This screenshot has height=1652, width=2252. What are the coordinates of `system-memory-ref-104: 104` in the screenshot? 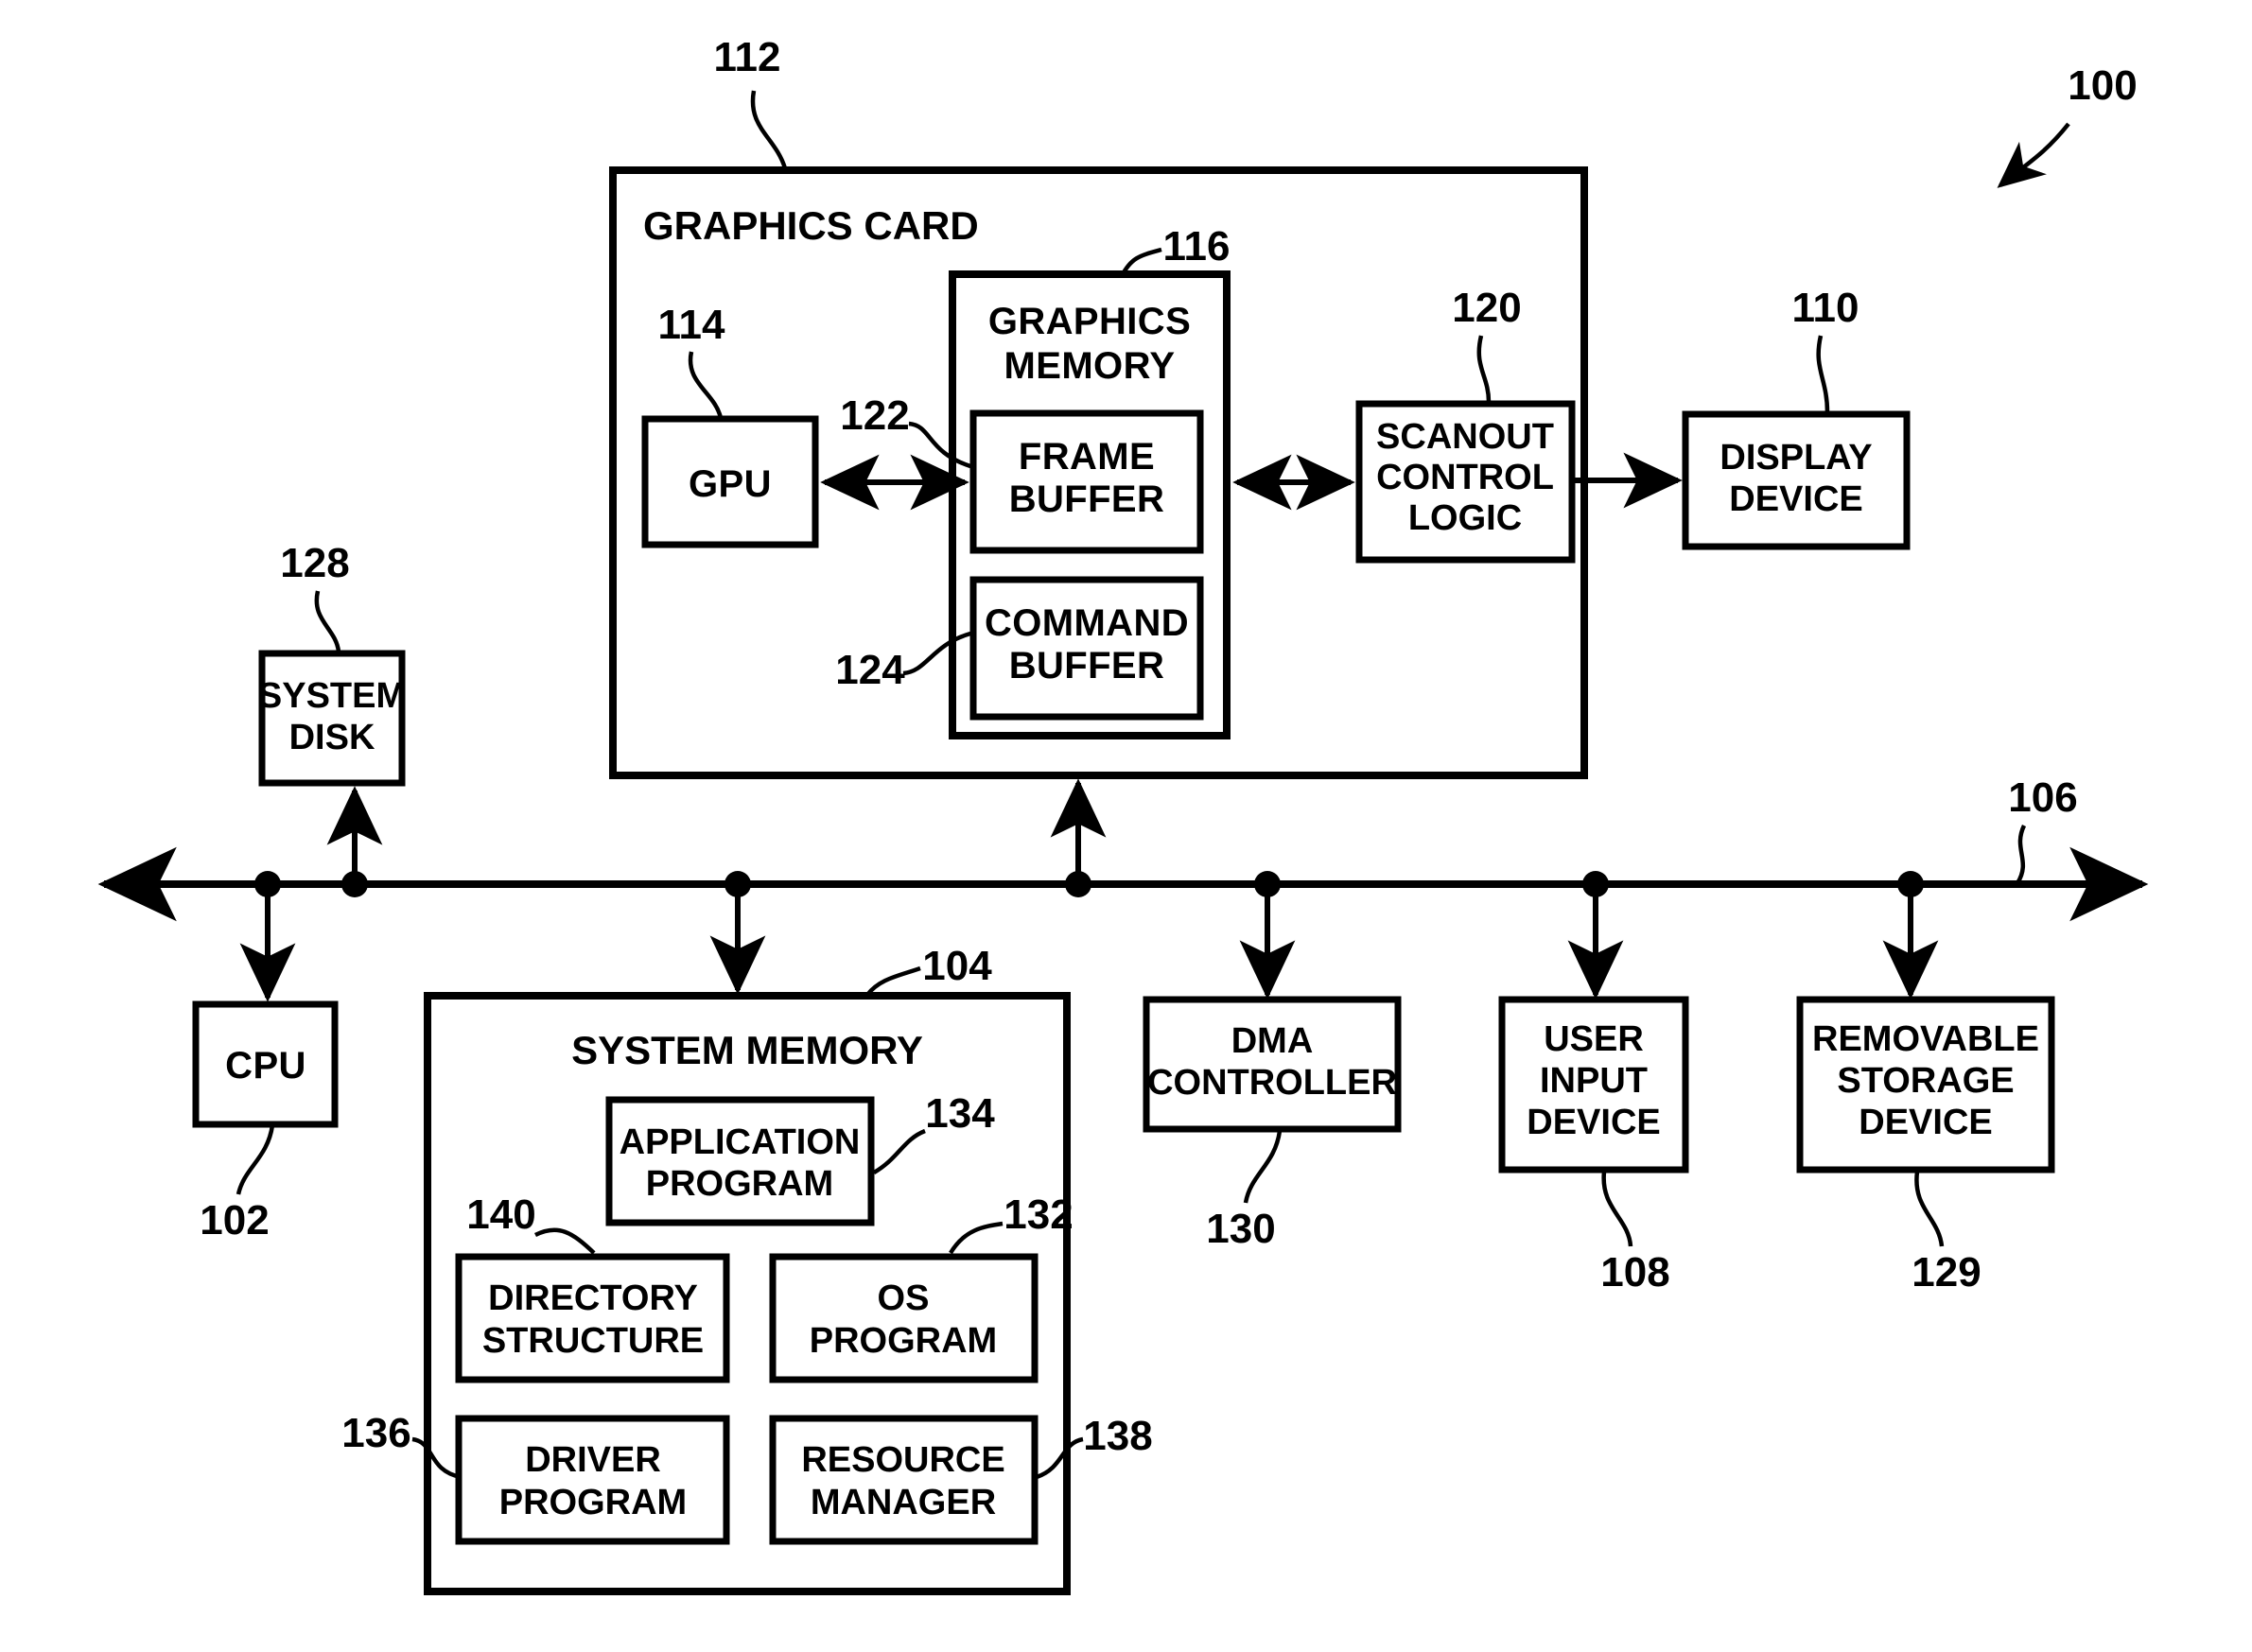 It's located at (928, 970).